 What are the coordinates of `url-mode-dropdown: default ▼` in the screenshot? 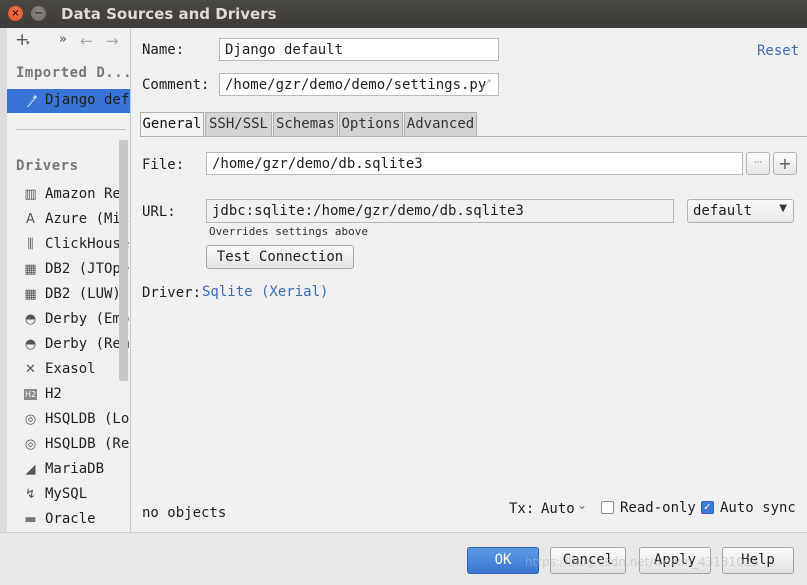 It's located at (740, 211).